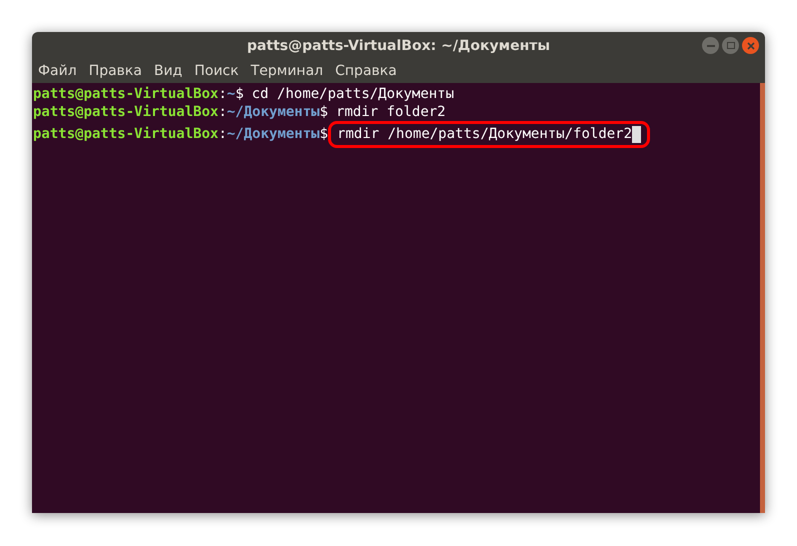 This screenshot has height=546, width=797. Describe the element at coordinates (391, 112) in the screenshot. I see `command-text: rmdir folder2` at that location.